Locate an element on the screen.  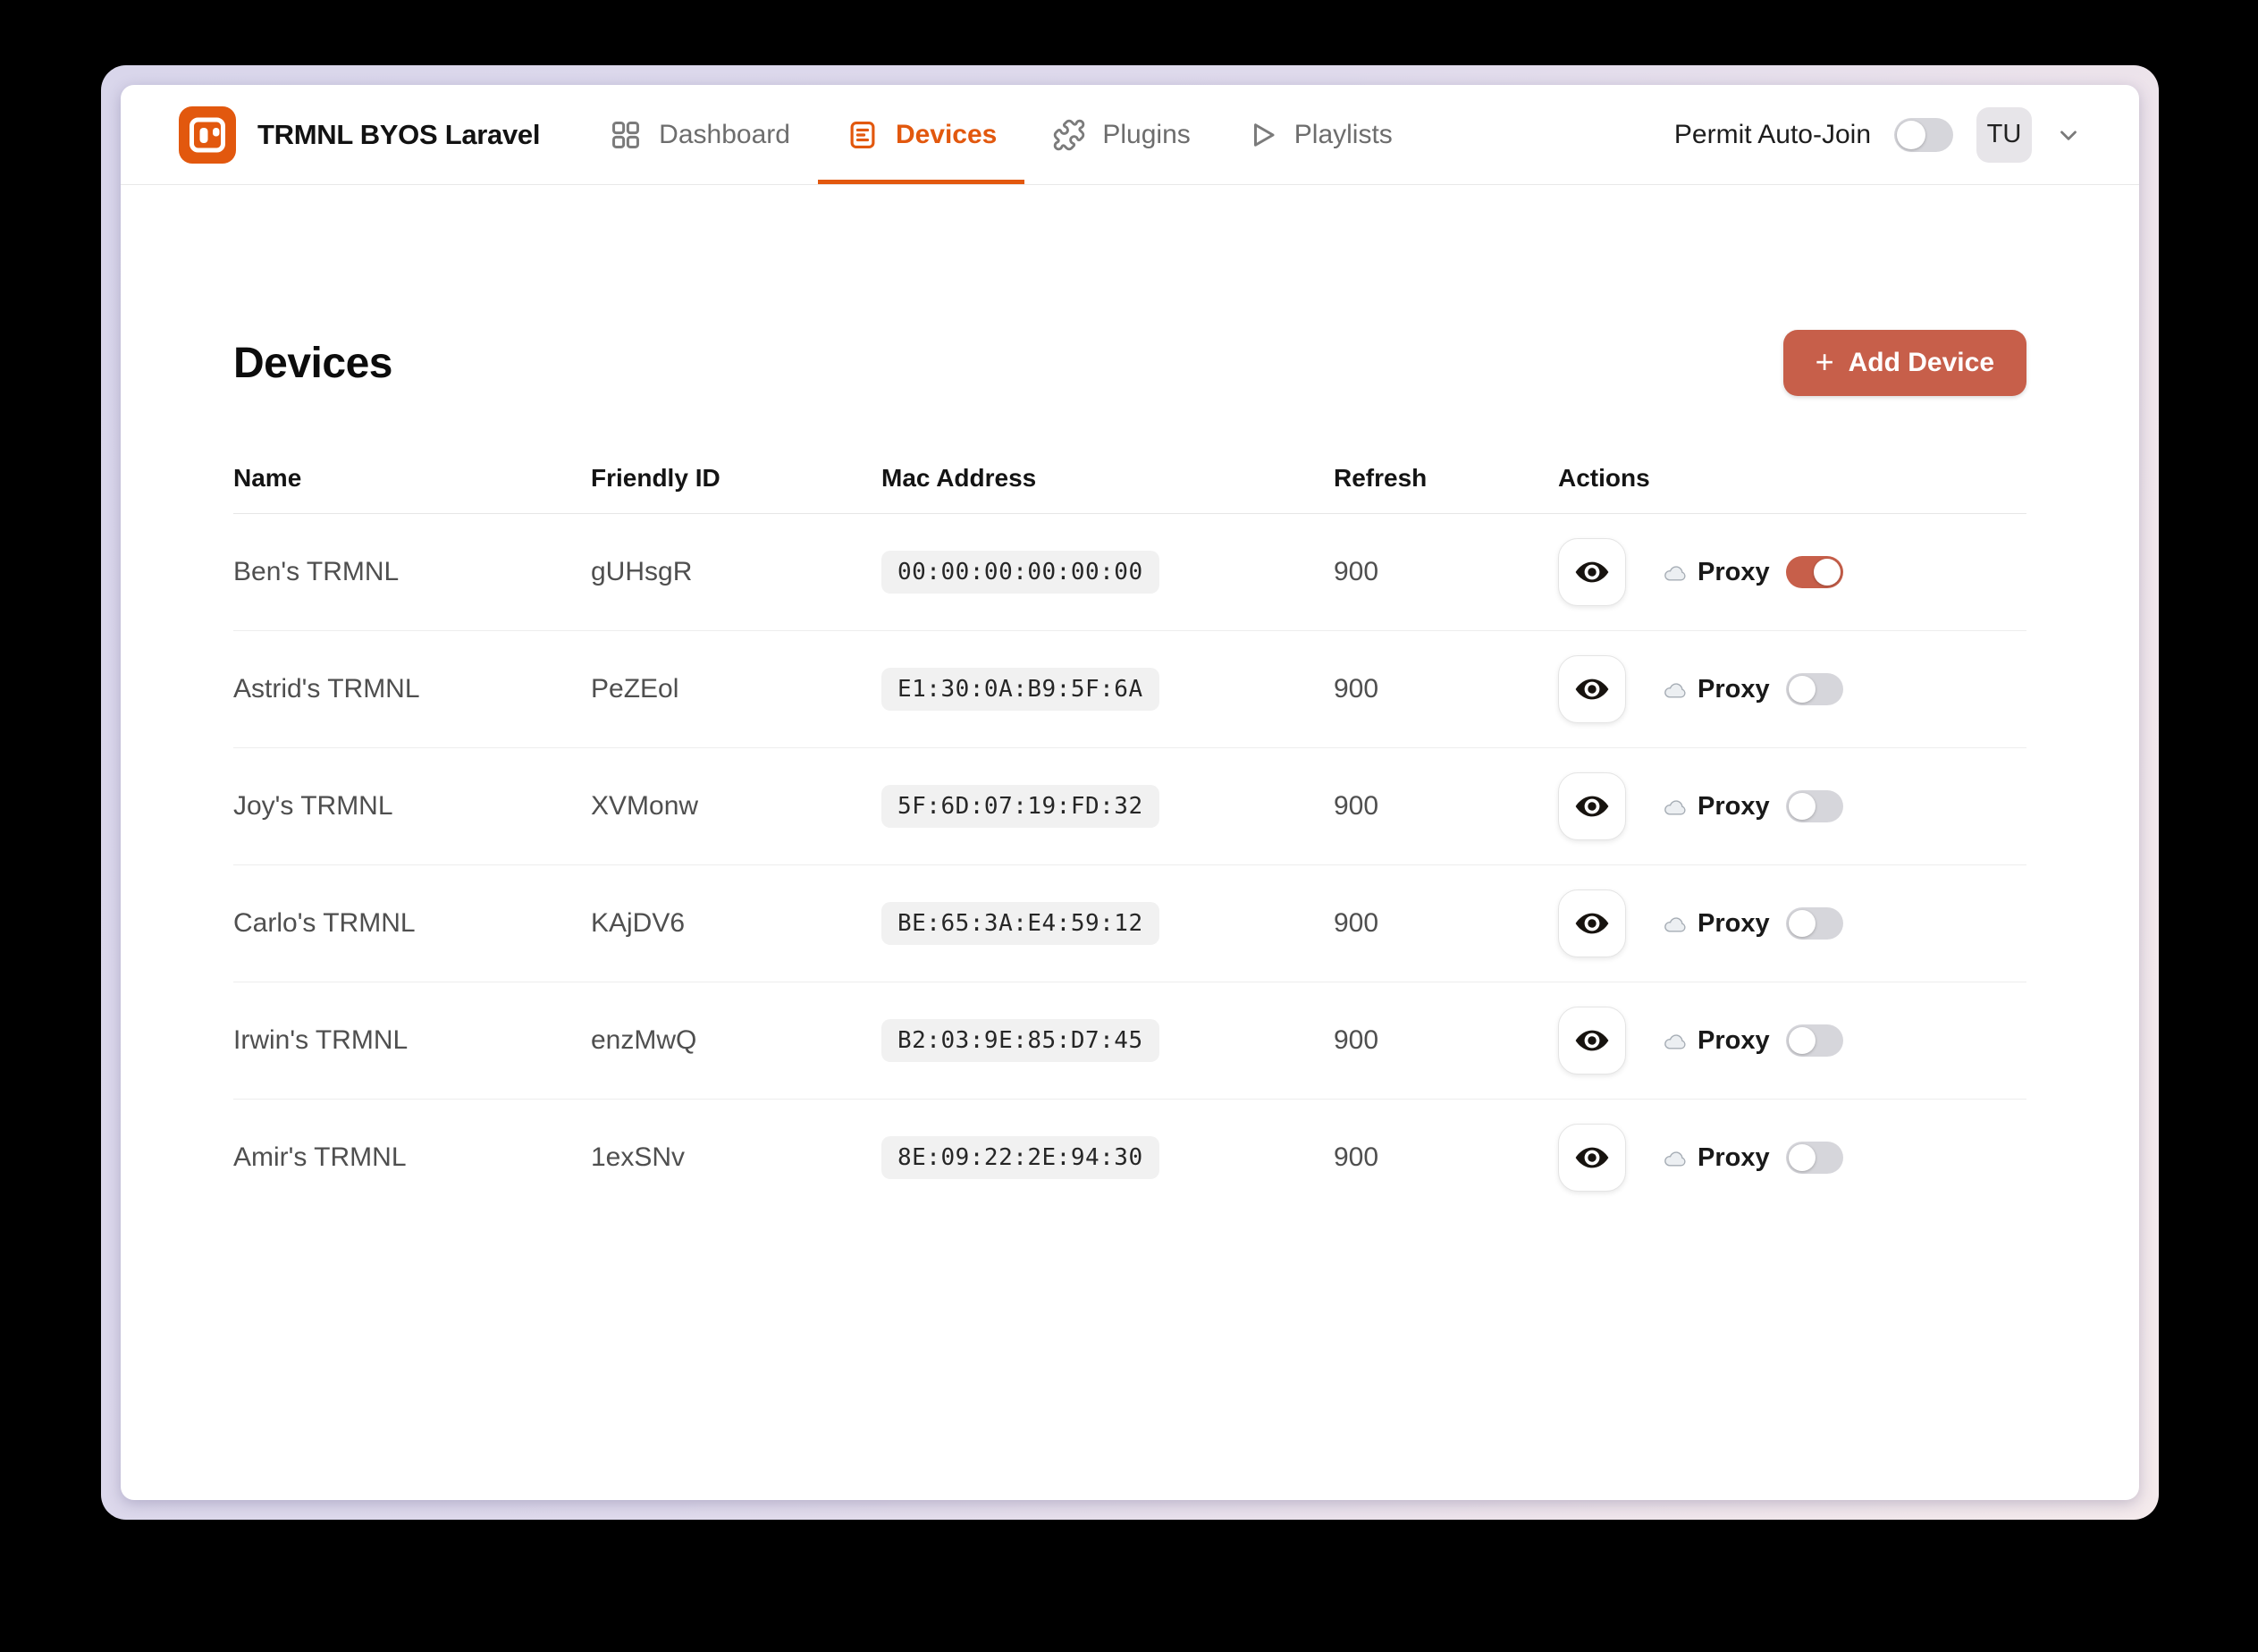
device-friendly-id: enzMwQ is located at coordinates (644, 1040).